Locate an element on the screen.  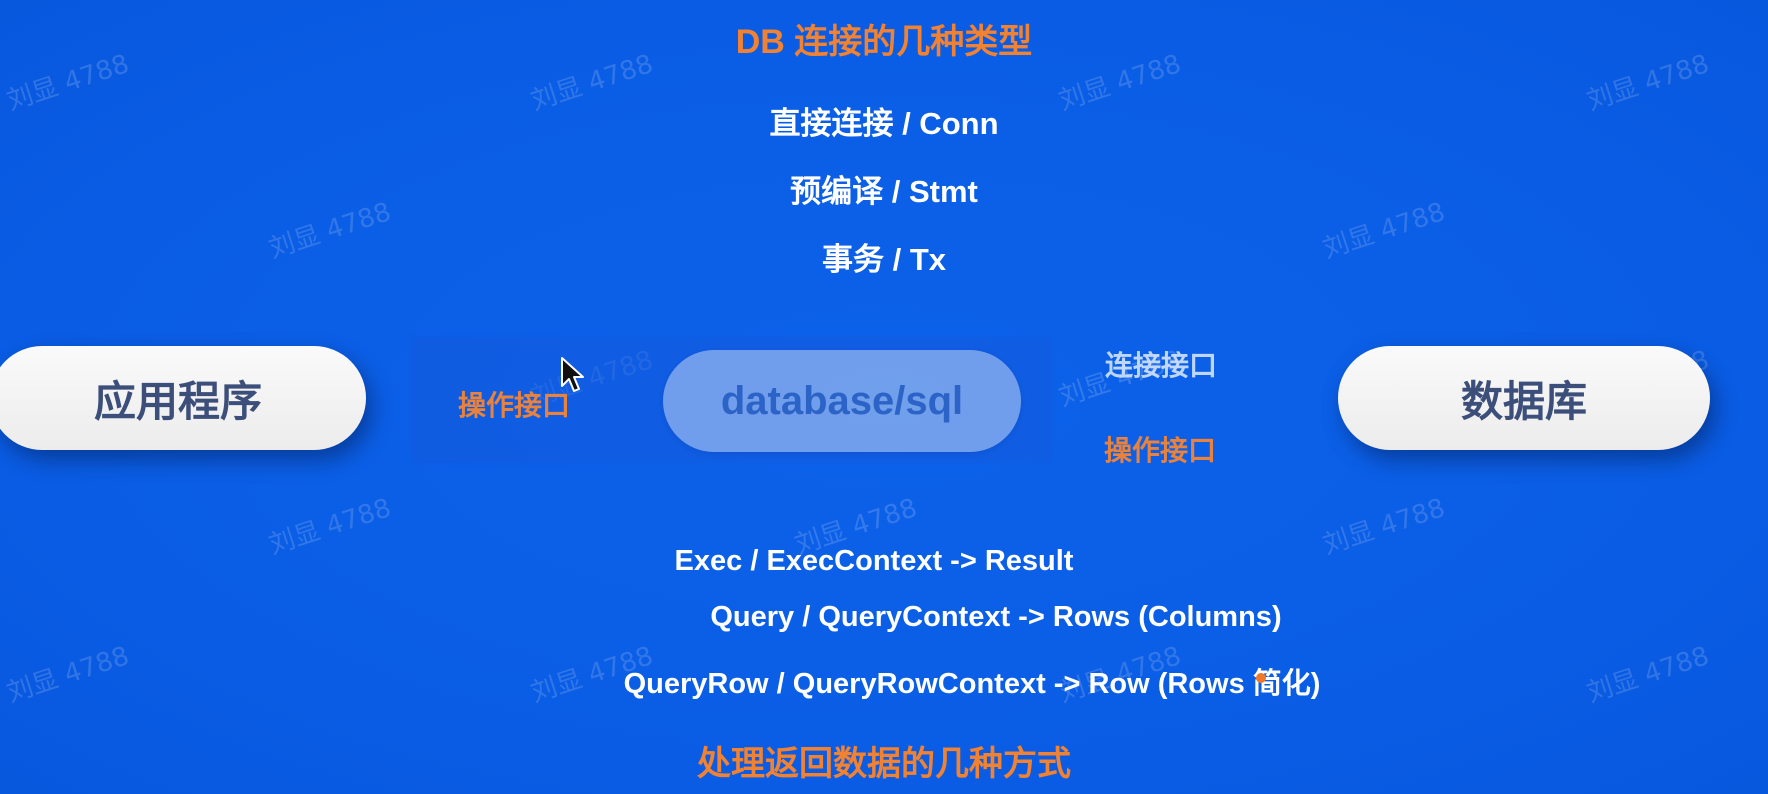
operation-query: Query / QueryContext -> Rows (Columns) is located at coordinates (996, 617).